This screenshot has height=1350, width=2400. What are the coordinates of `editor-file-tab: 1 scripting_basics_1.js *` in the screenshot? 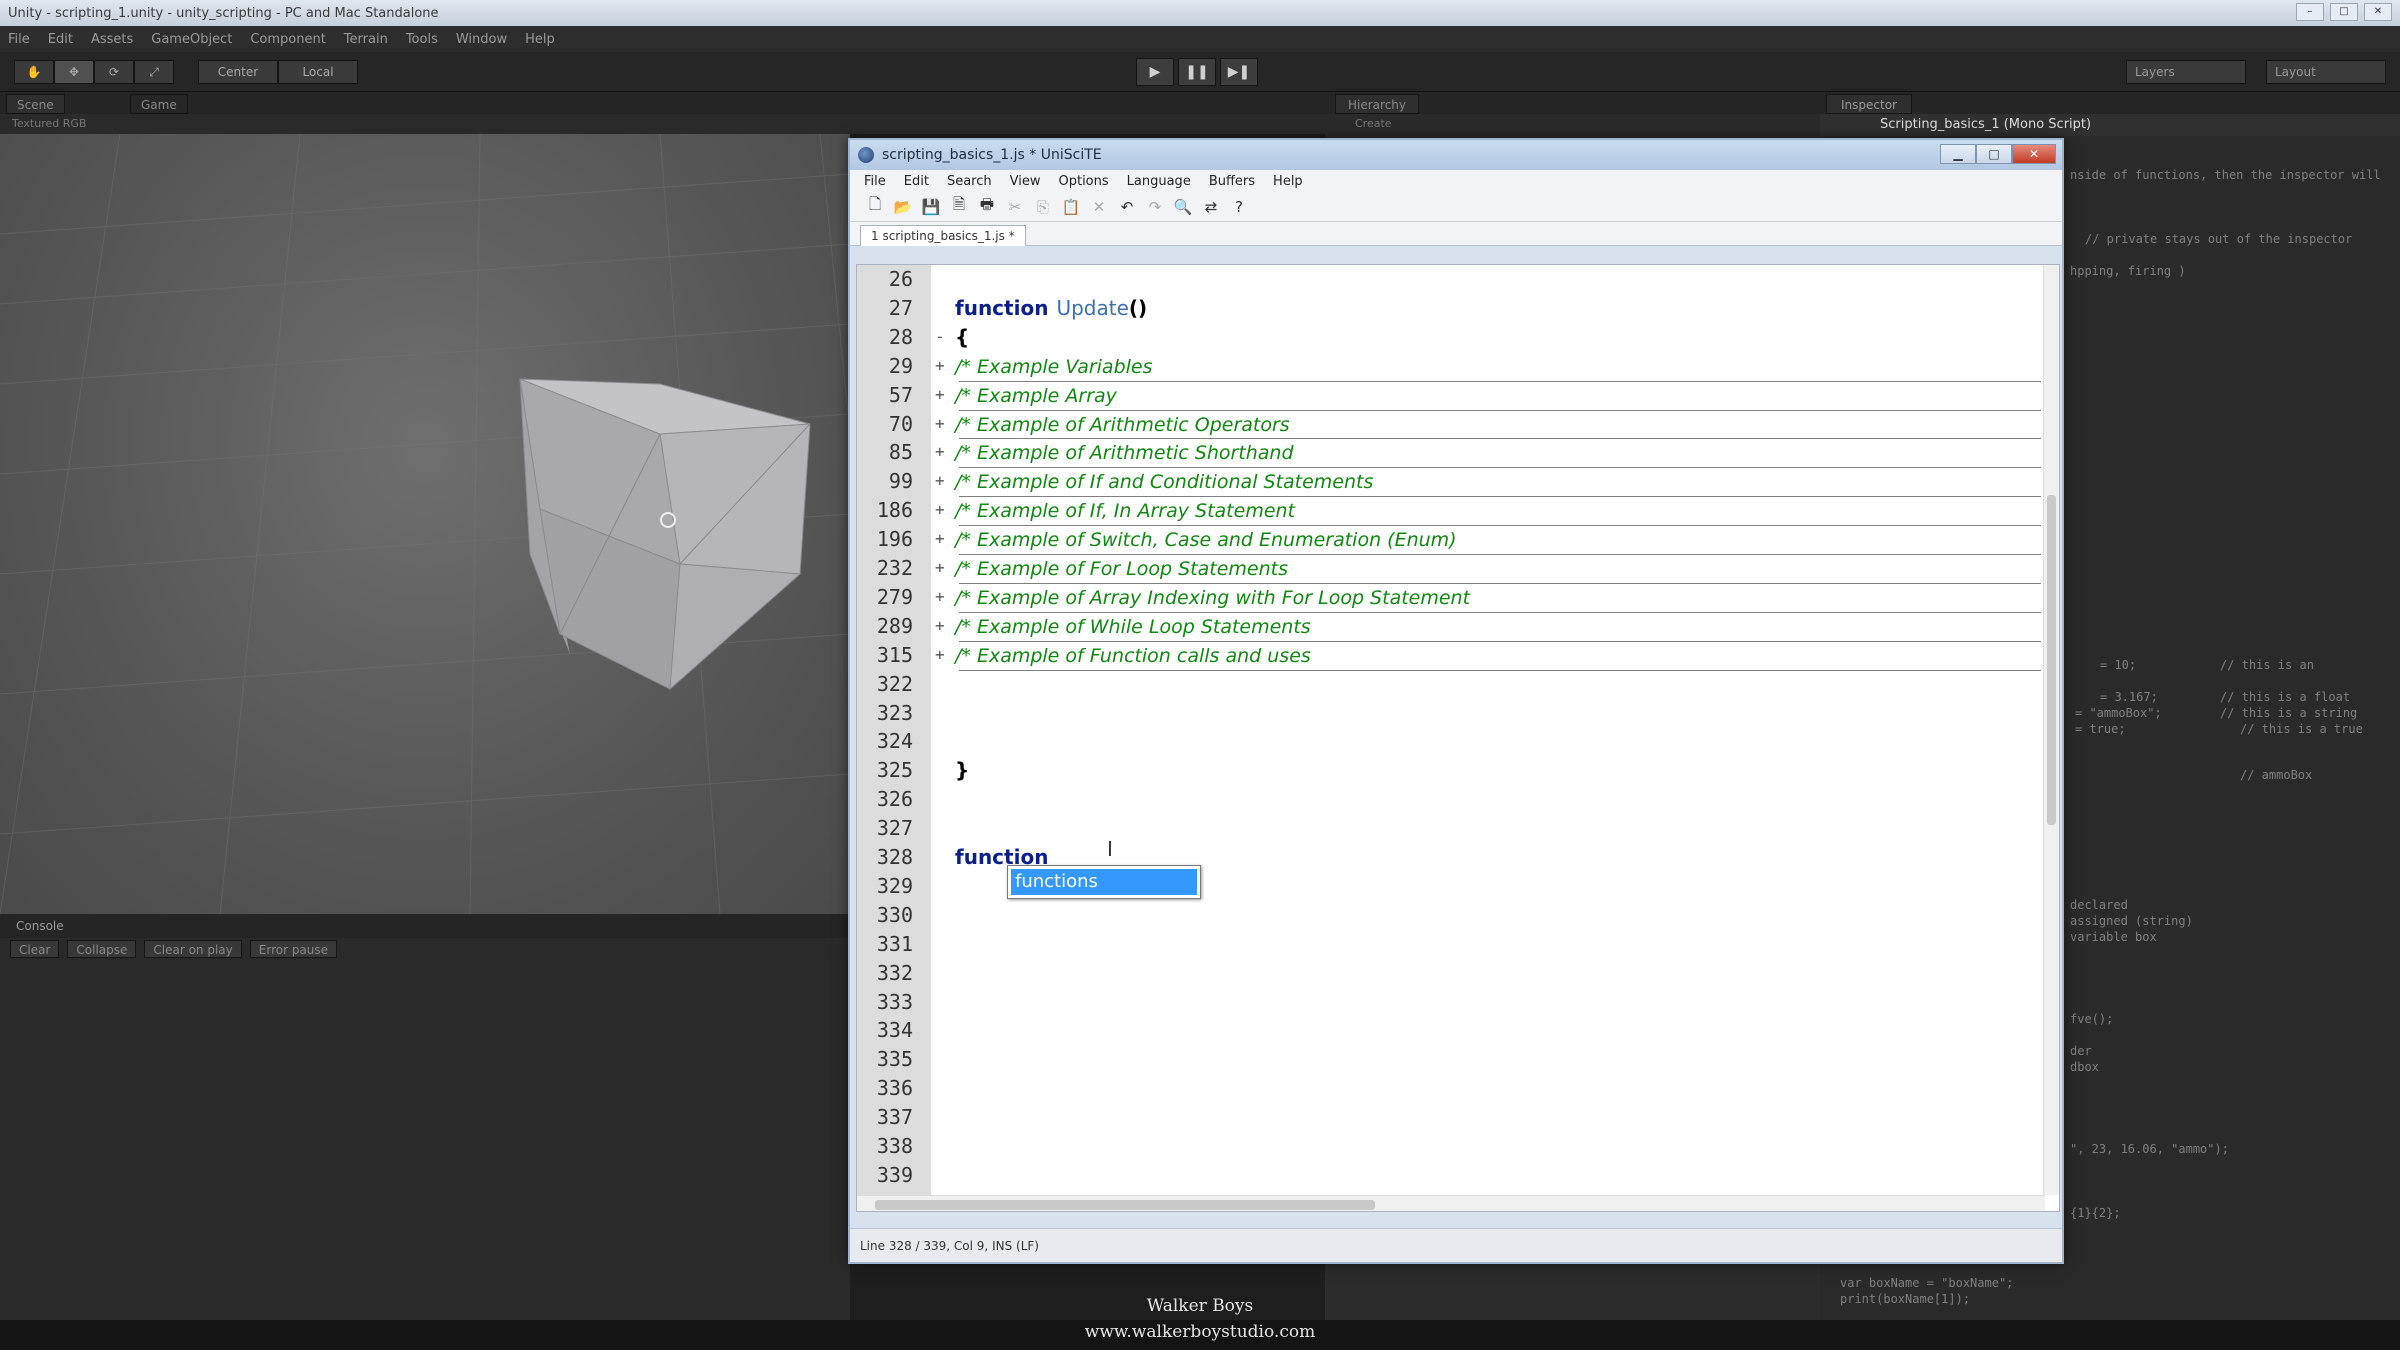 It's located at (943, 235).